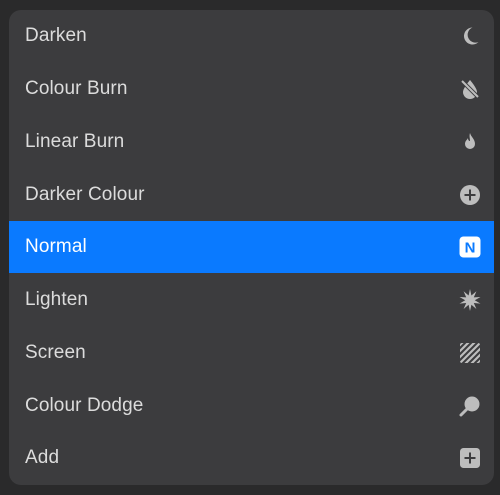 This screenshot has width=500, height=495. I want to click on svg-text: N, so click(470, 248).